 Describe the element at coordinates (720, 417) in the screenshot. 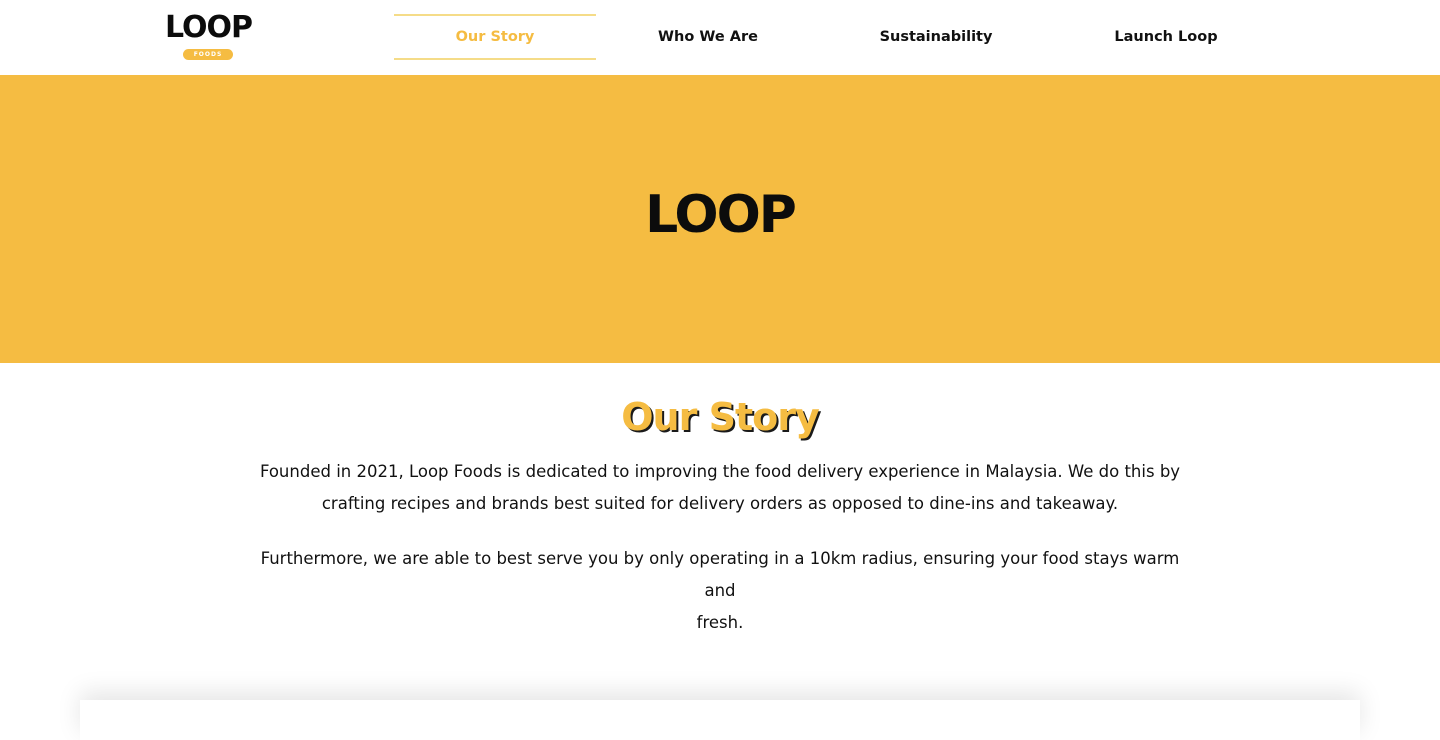

I see `section-title: Our Story` at that location.